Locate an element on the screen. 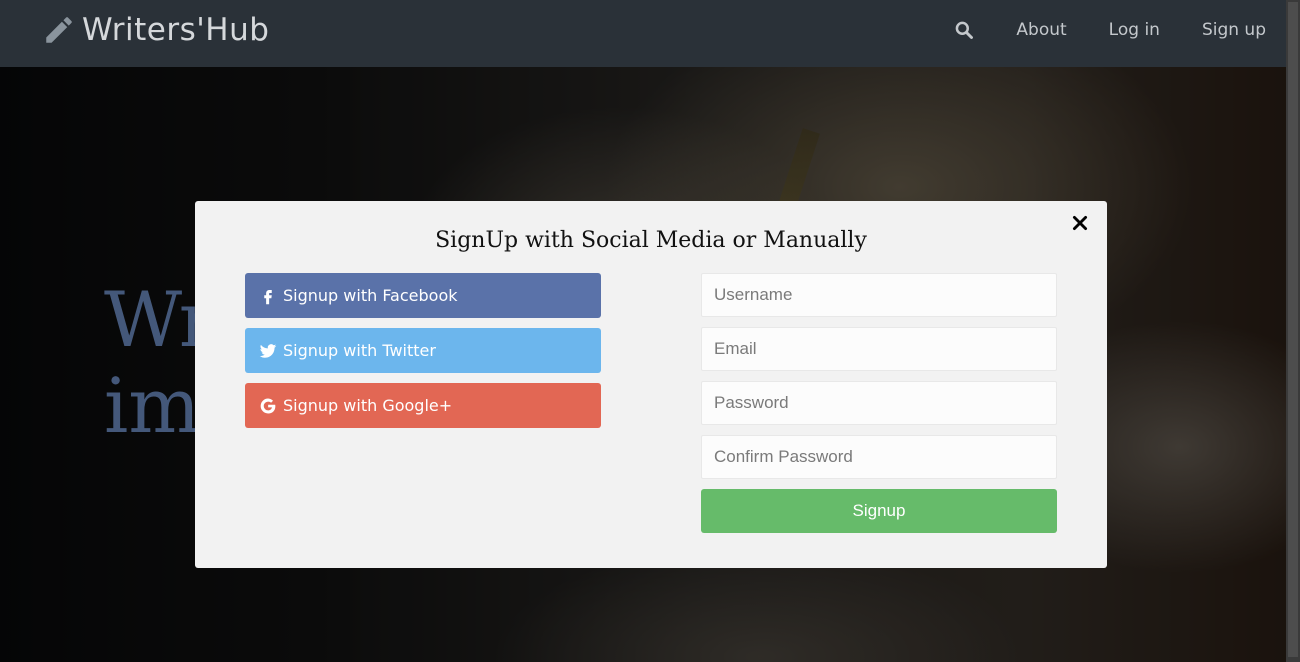  facebook-signup-label: Signup with Facebook is located at coordinates (370, 295).